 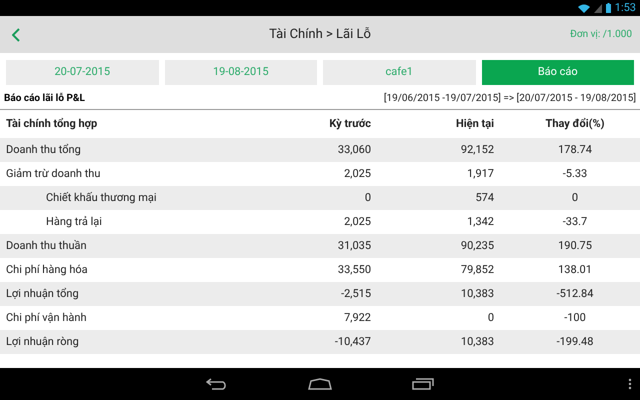 I want to click on table-cell-text: -512.84, so click(x=575, y=294).